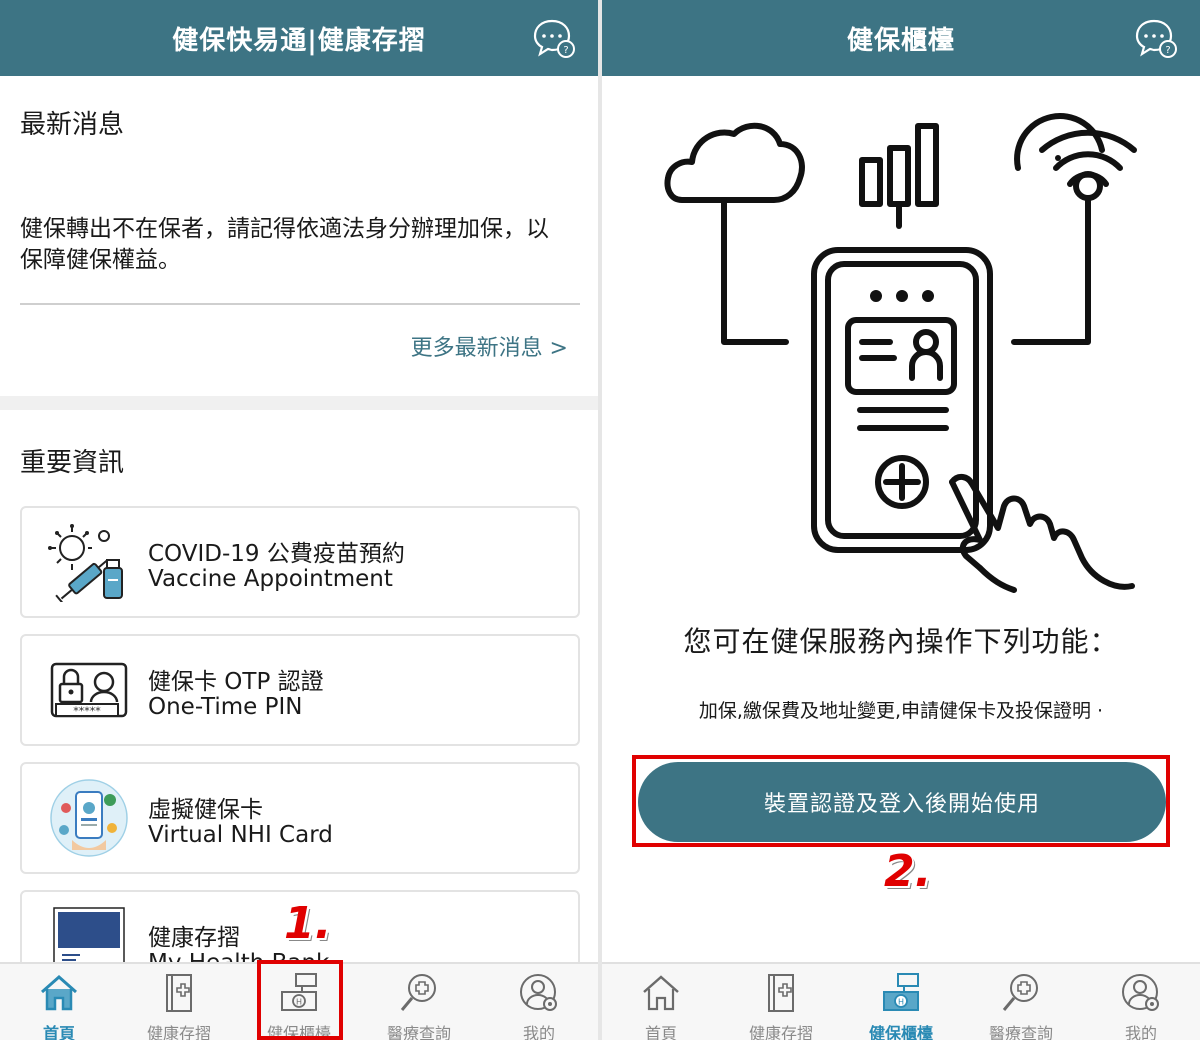 This screenshot has width=1200, height=1040. I want to click on highlight-box-counter-tab, so click(300, 1000).